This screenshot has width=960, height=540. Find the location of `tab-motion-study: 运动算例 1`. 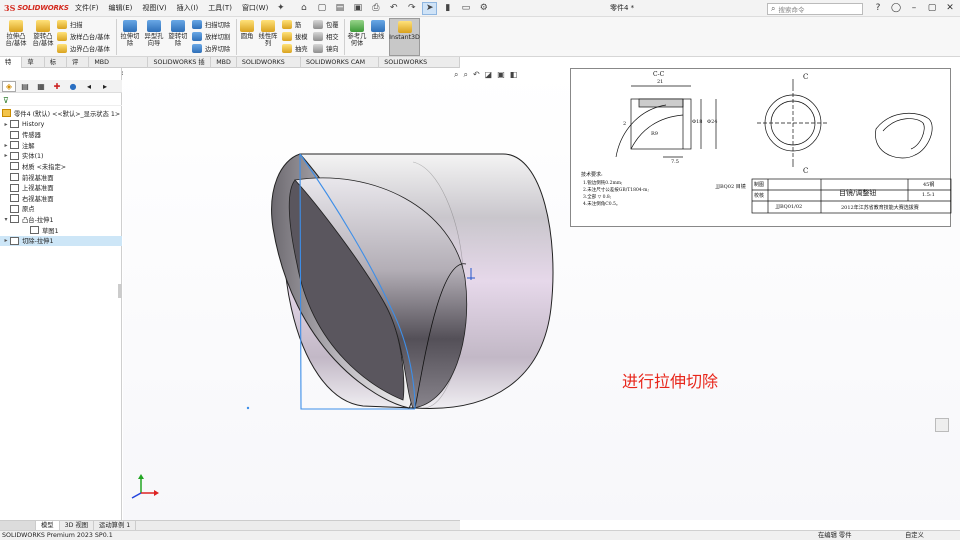

tab-motion-study: 运动算例 1 is located at coordinates (115, 525).